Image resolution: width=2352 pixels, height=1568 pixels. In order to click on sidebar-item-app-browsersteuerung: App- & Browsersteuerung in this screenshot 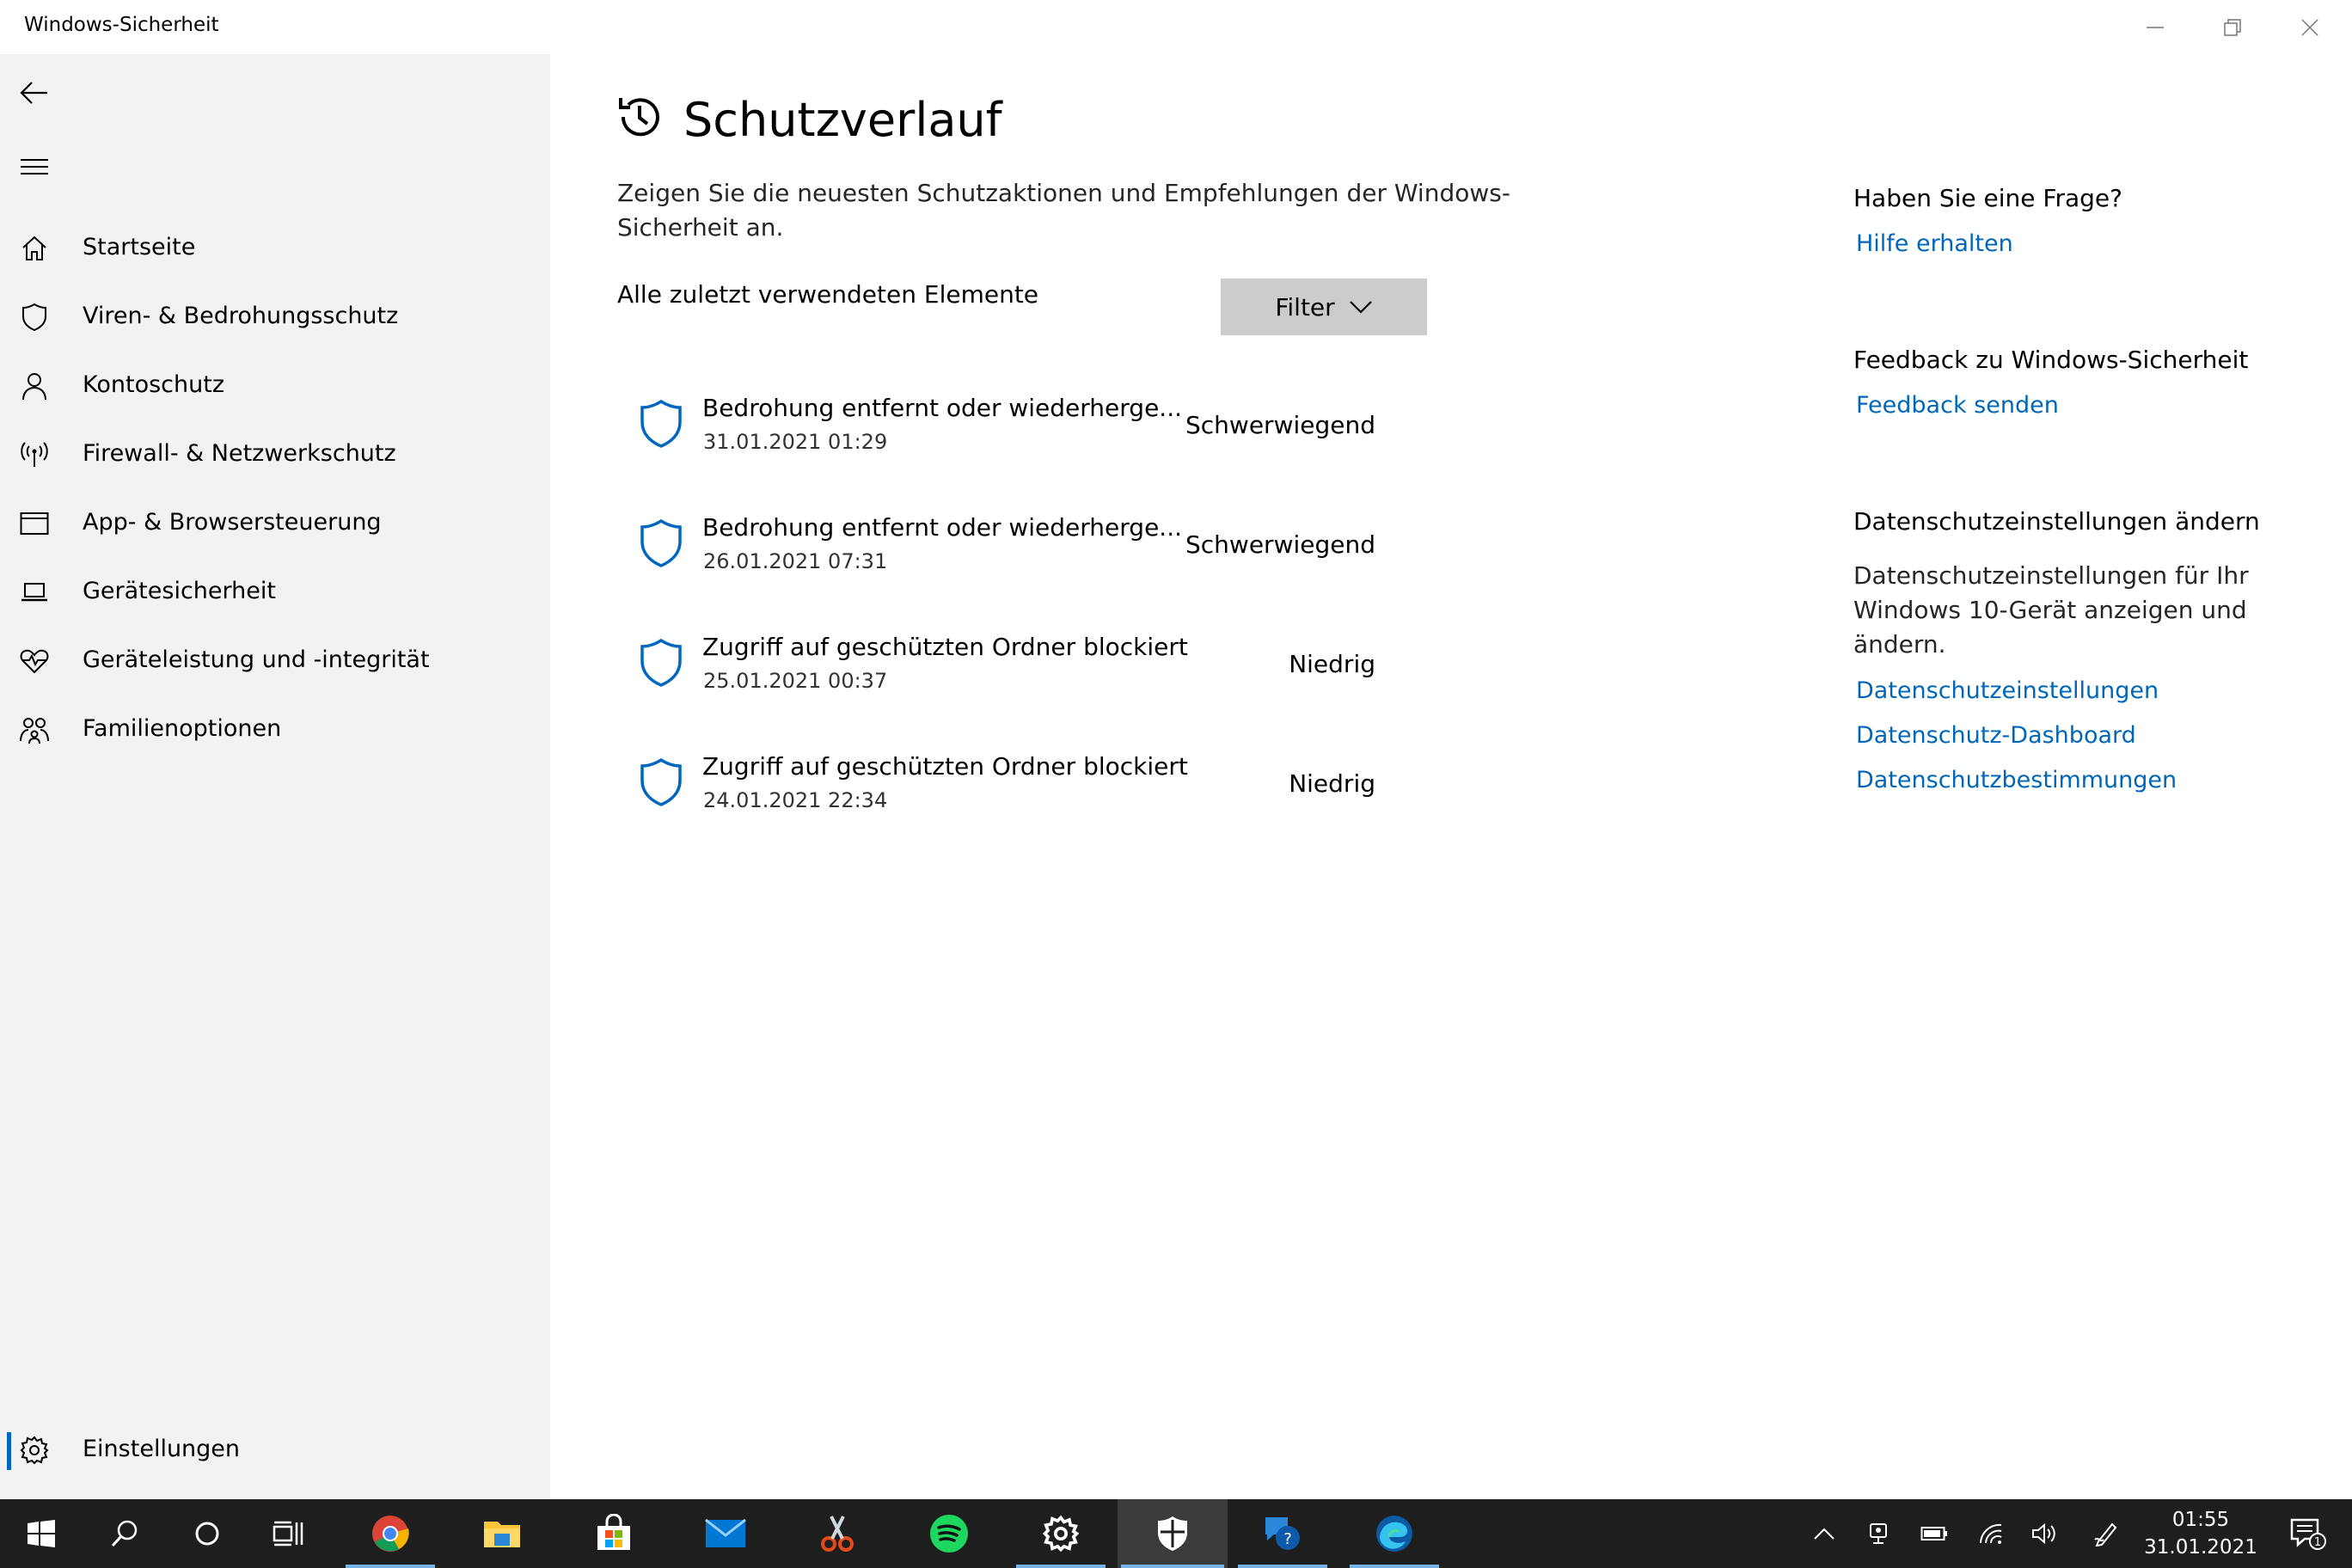, I will do `click(275, 523)`.